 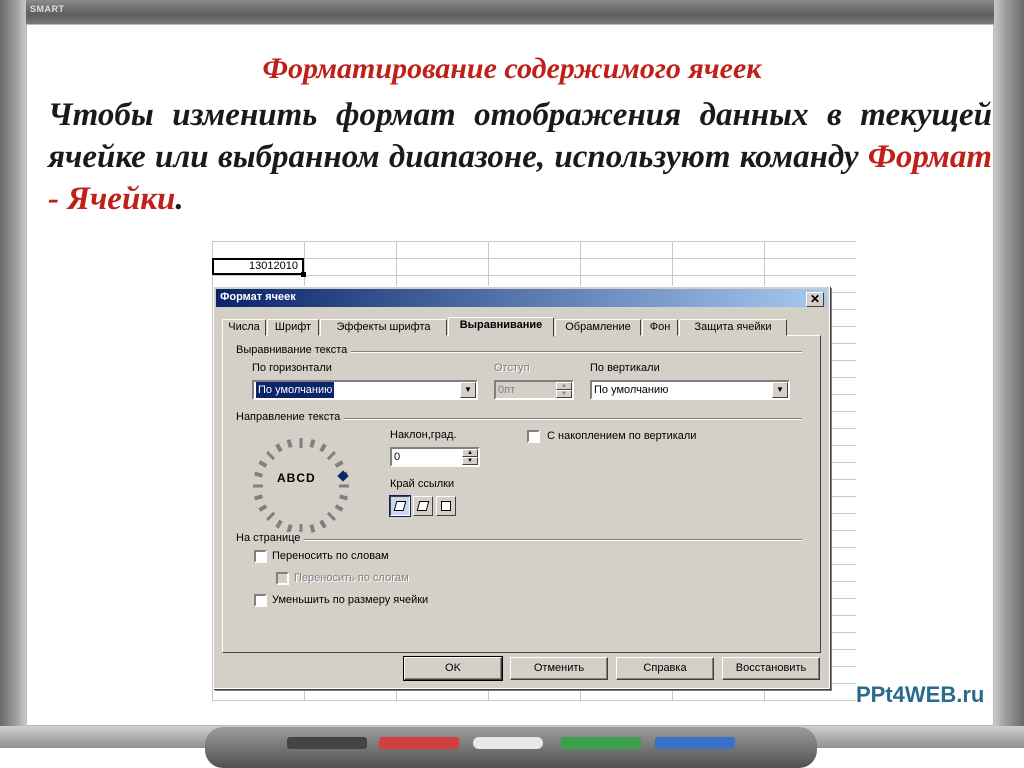 What do you see at coordinates (733, 327) in the screenshot?
I see `tab-cell-protection: Защита ячейки` at bounding box center [733, 327].